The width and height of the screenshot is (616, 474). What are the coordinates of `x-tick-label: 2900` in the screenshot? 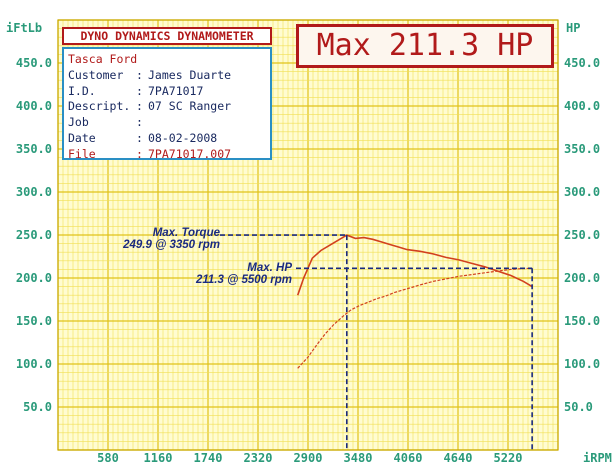 It's located at (308, 458).